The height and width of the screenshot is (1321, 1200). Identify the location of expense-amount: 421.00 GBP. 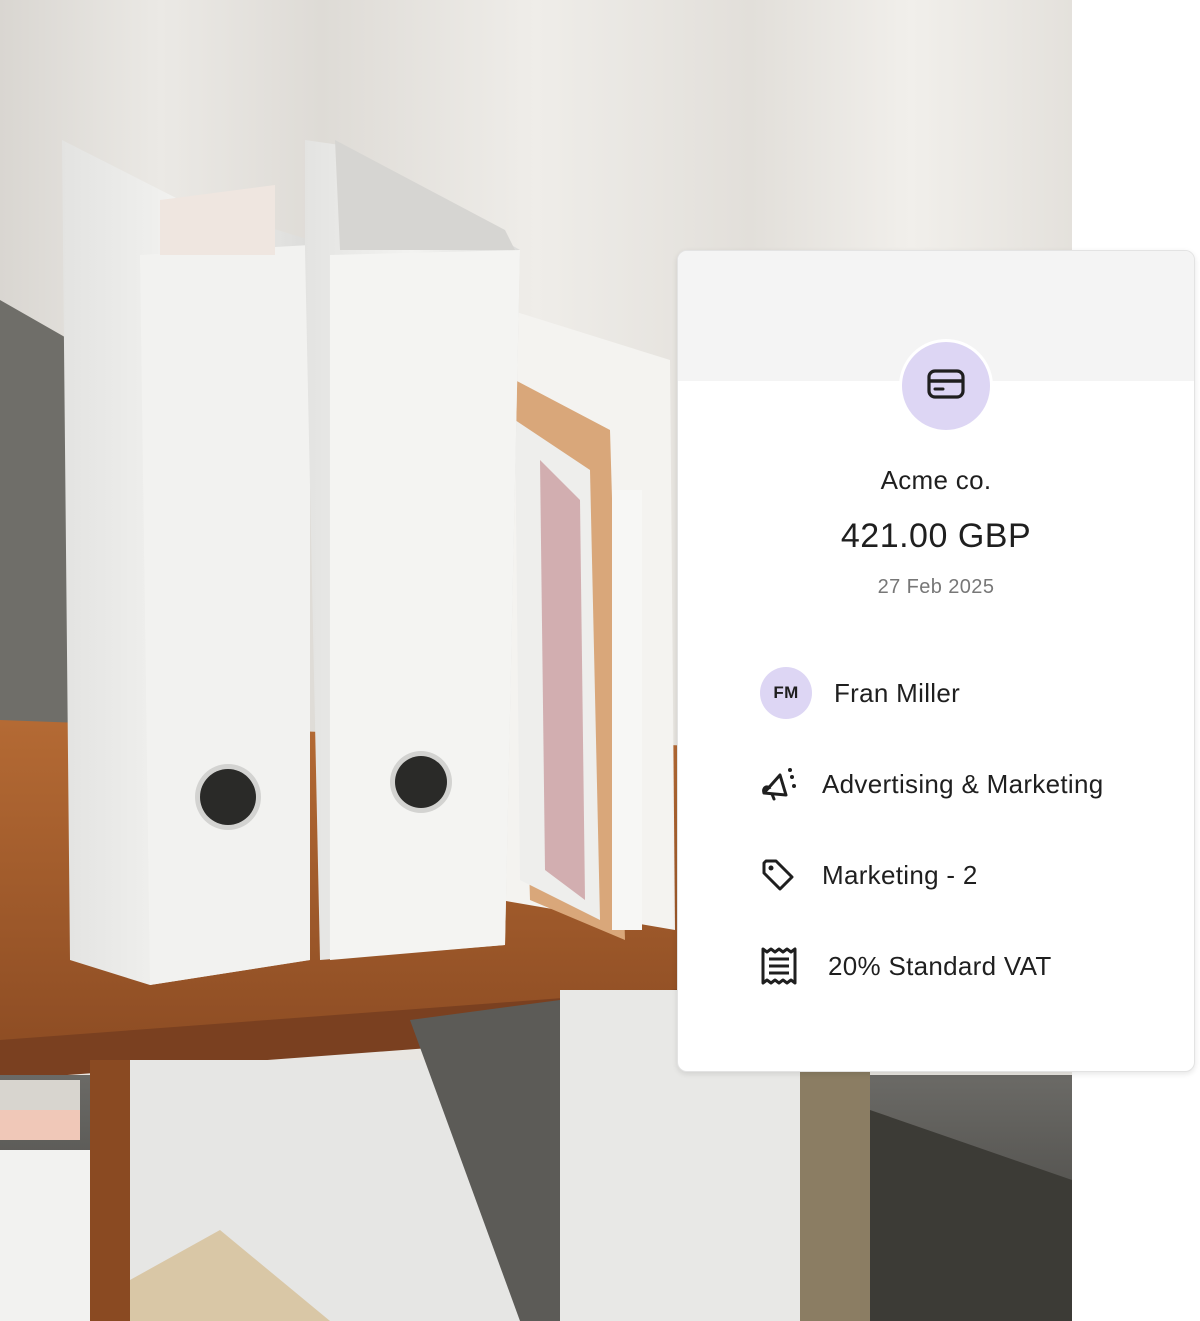
(936, 536).